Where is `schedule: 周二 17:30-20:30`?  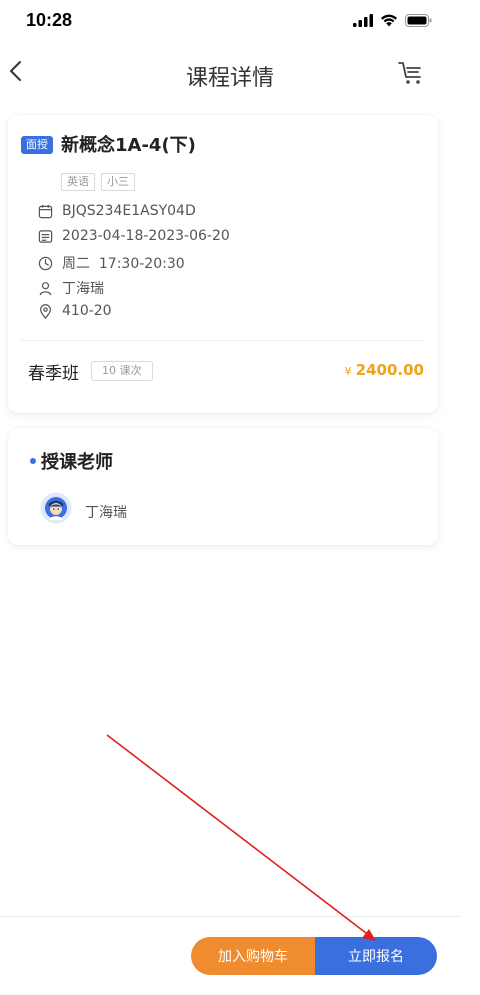 schedule: 周二 17:30-20:30 is located at coordinates (123, 264).